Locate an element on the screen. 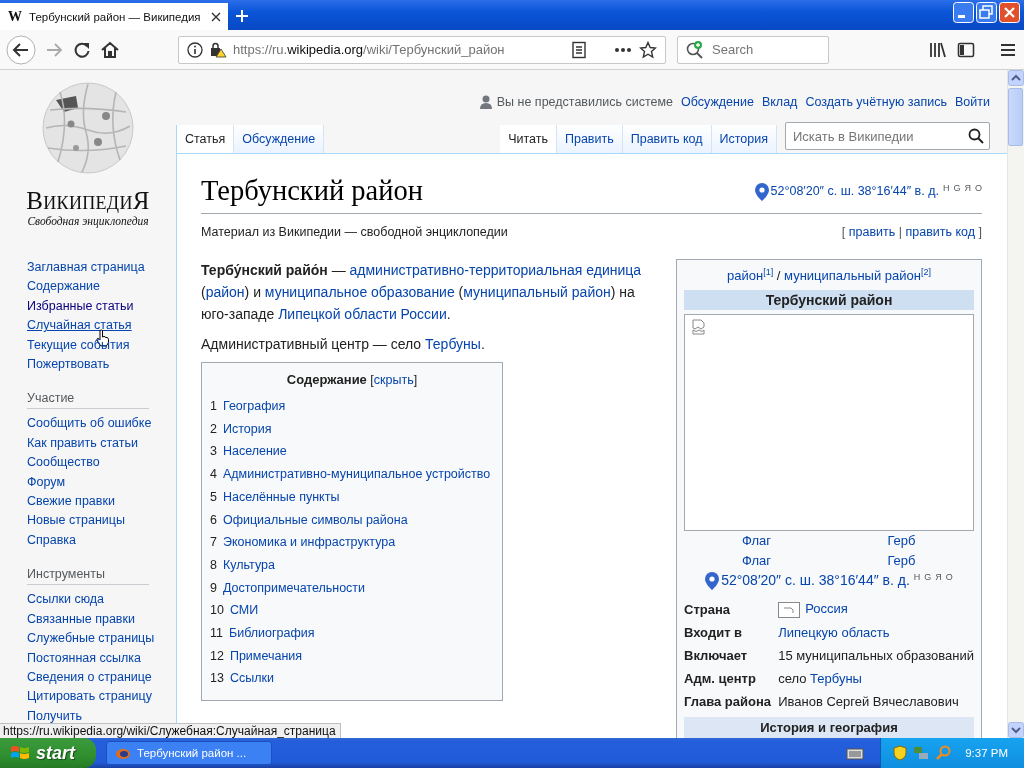  info-icon is located at coordinates (195, 49).